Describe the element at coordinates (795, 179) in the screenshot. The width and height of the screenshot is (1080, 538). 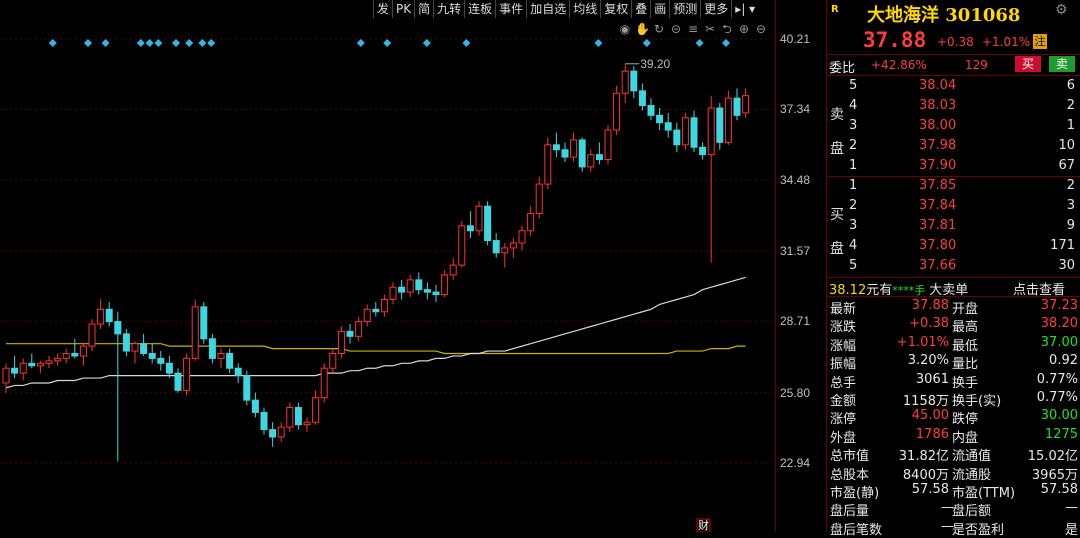
I see `y-tick-label: 34.48` at that location.